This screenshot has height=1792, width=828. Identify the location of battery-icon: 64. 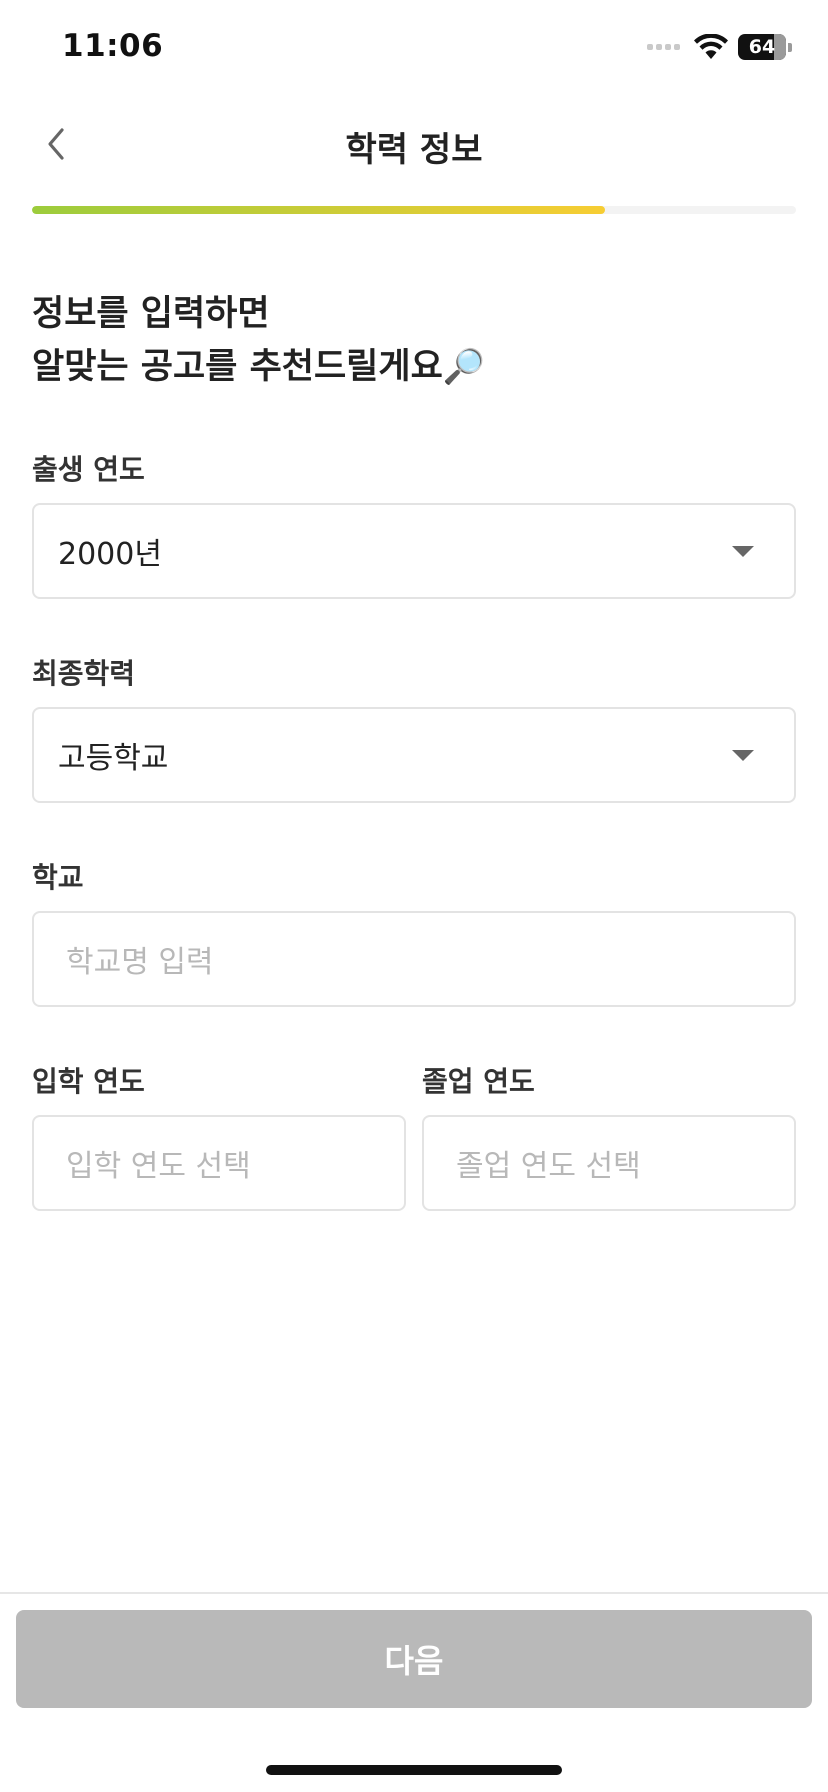
(765, 47).